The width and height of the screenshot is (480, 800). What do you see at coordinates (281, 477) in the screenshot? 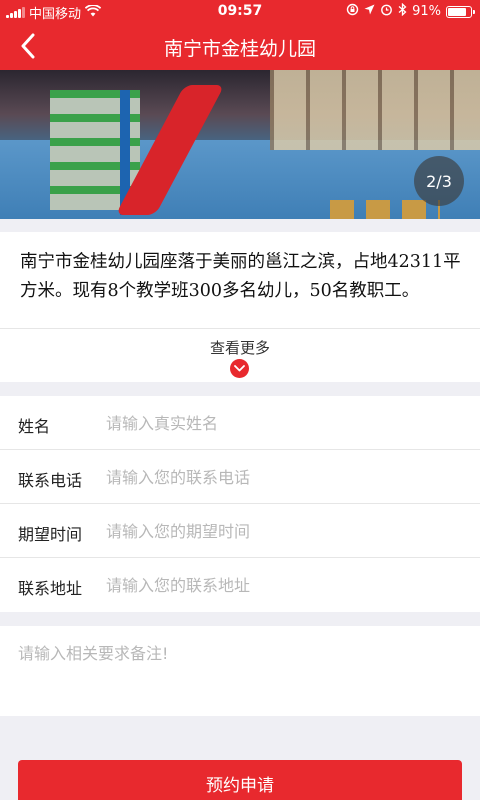
I see `phone-input` at bounding box center [281, 477].